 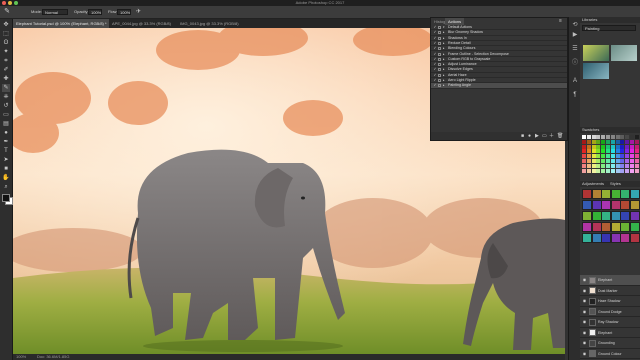 What do you see at coordinates (95, 12) in the screenshot?
I see `opacity-field: 100%` at bounding box center [95, 12].